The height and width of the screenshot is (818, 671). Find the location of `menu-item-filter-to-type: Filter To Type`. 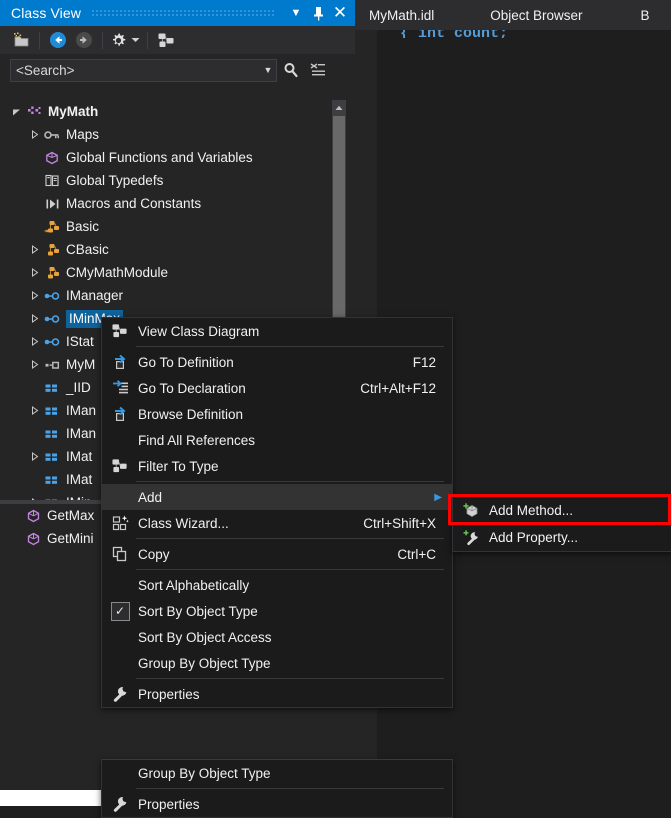

menu-item-filter-to-type: Filter To Type is located at coordinates (277, 466).